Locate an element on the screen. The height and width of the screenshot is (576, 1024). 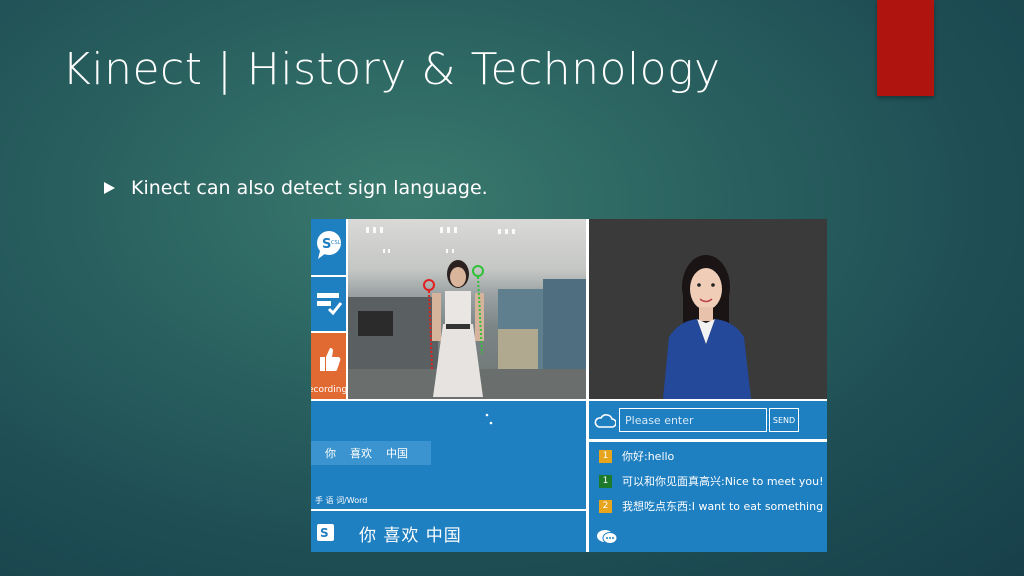
chat-message: 1 你好:hello is located at coordinates (636, 456).